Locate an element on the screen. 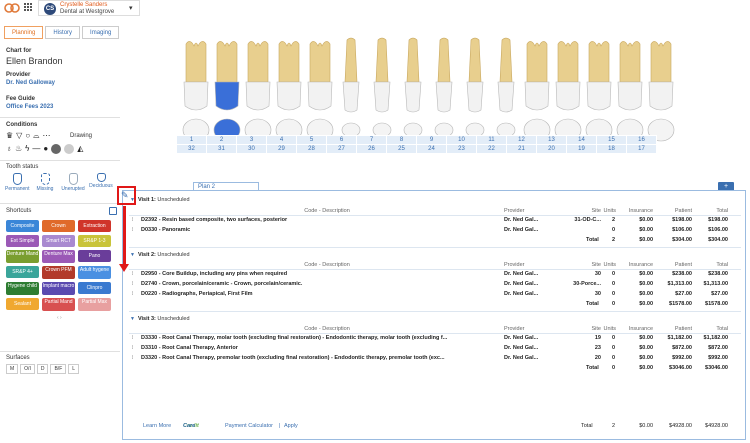 This screenshot has width=750, height=443. tooth-number-cell: 19 is located at coordinates (581, 149).